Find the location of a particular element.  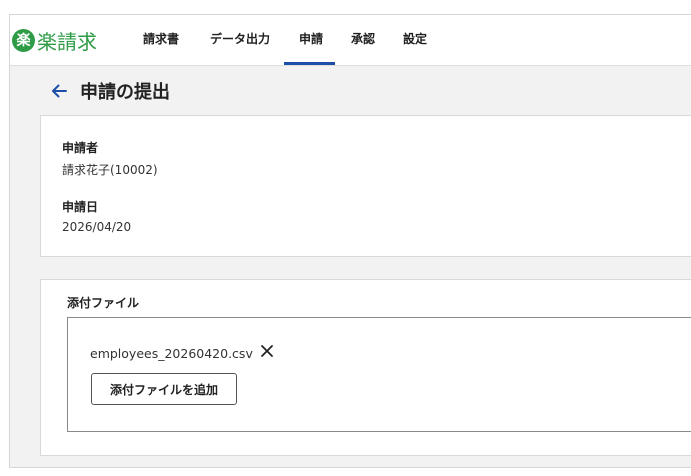

applicant-value: 請求花子(10002) is located at coordinates (110, 170).